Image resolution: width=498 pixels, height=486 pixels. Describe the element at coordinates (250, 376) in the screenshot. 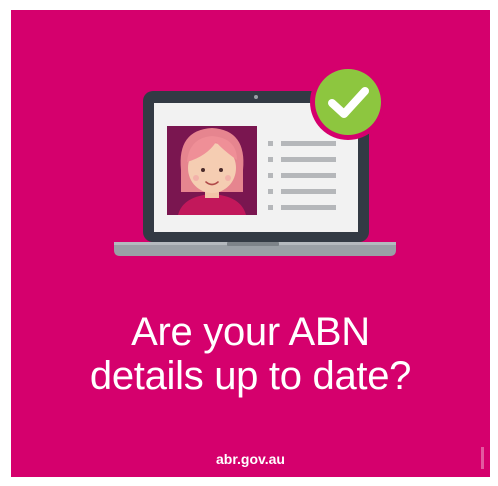

I see `headline-line-2: details up to date?` at that location.